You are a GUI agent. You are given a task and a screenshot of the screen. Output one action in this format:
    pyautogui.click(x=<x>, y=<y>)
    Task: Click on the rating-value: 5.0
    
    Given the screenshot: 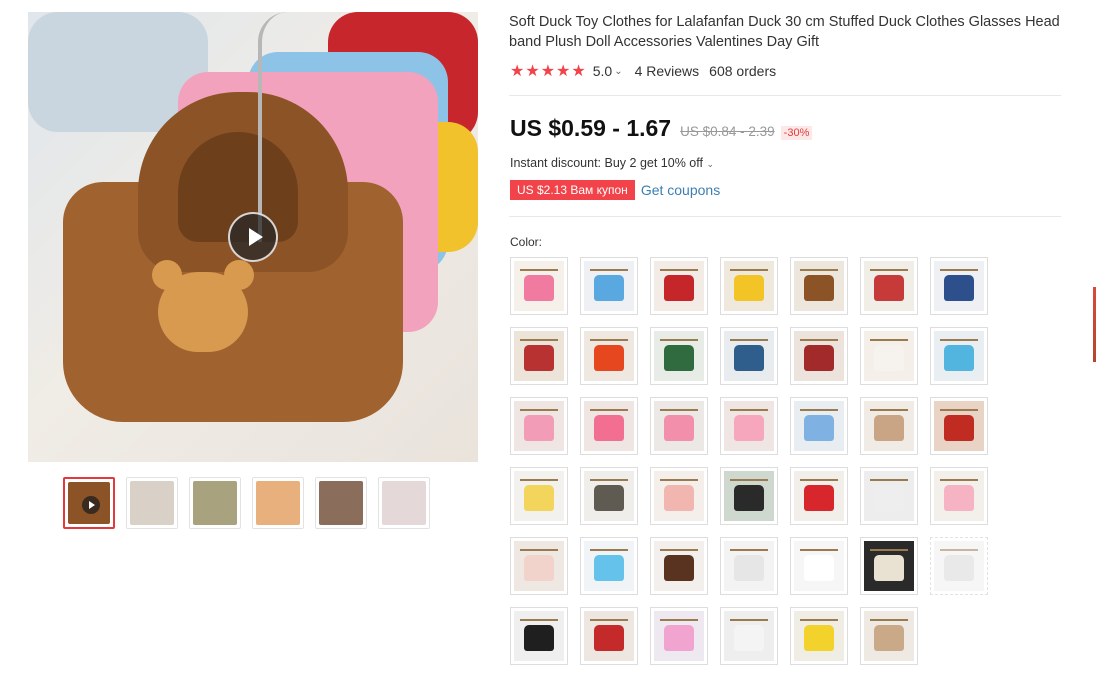 What is the action you would take?
    pyautogui.click(x=602, y=71)
    